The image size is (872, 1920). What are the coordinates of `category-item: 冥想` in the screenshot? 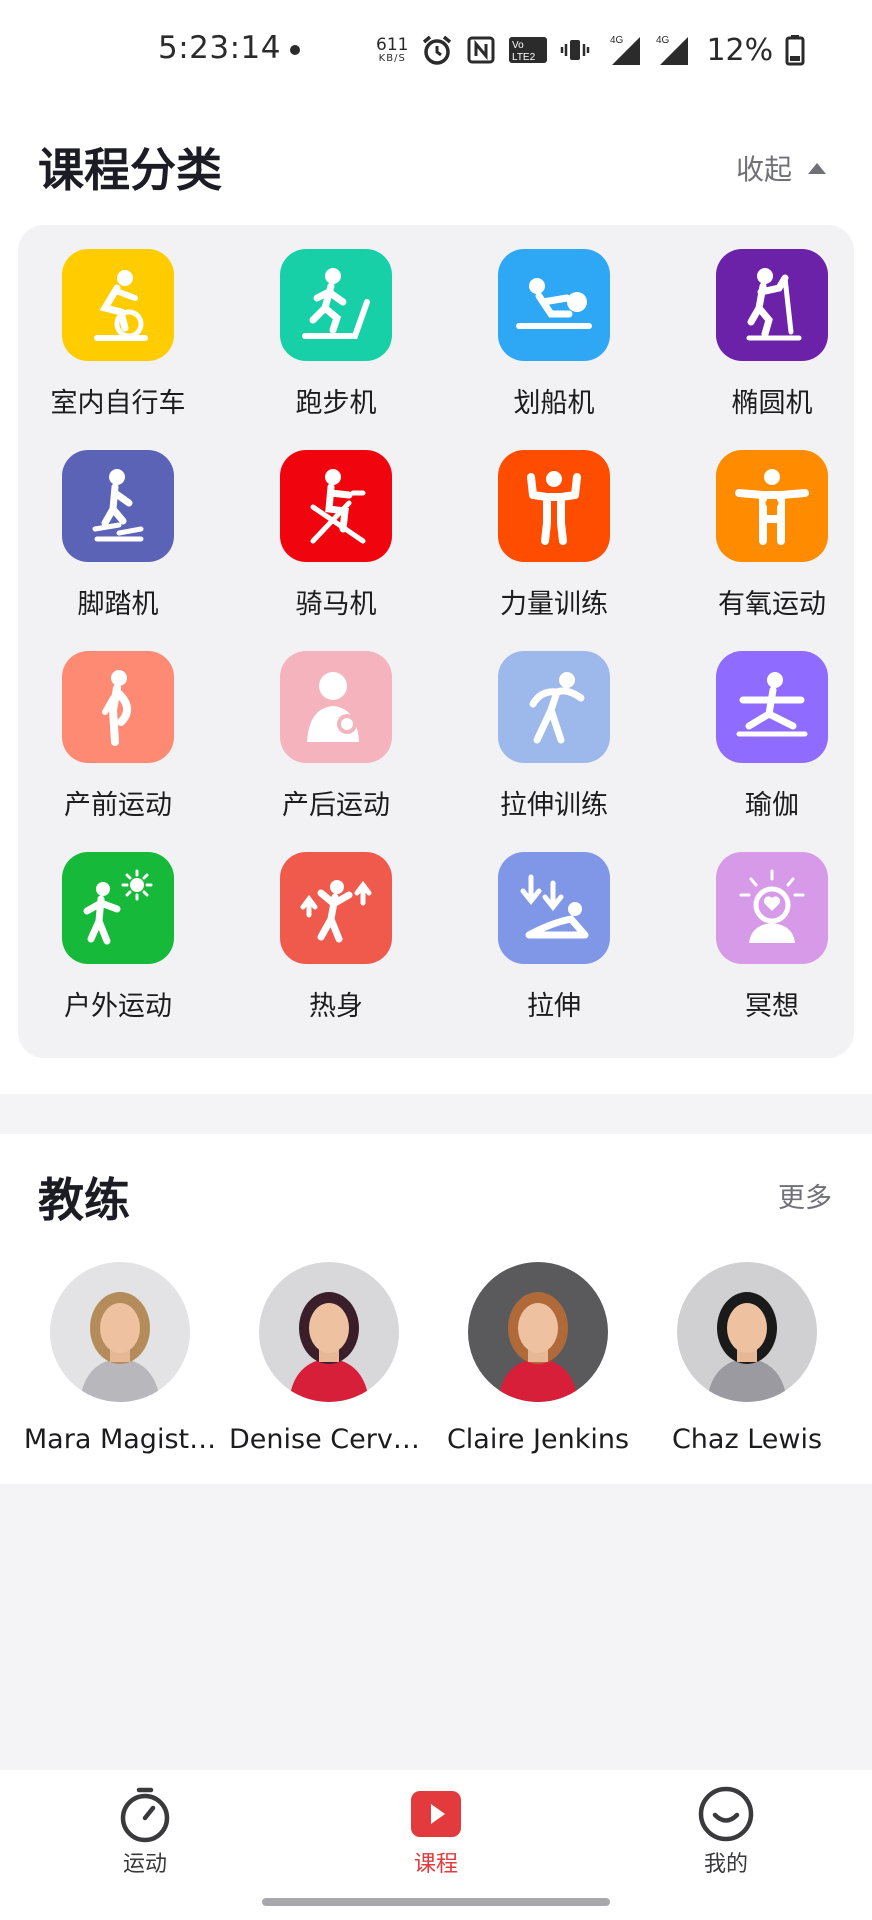 It's located at (772, 942).